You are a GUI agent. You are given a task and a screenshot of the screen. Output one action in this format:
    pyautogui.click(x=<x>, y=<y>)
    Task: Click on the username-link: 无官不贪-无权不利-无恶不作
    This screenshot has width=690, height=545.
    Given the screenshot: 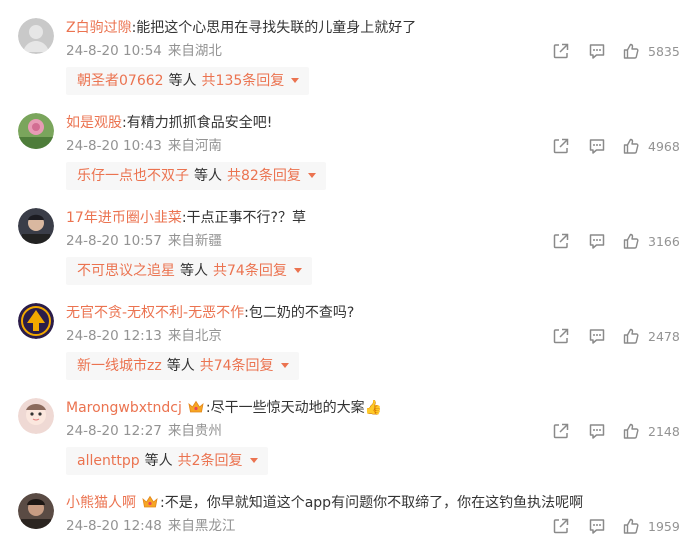 What is the action you would take?
    pyautogui.click(x=155, y=313)
    